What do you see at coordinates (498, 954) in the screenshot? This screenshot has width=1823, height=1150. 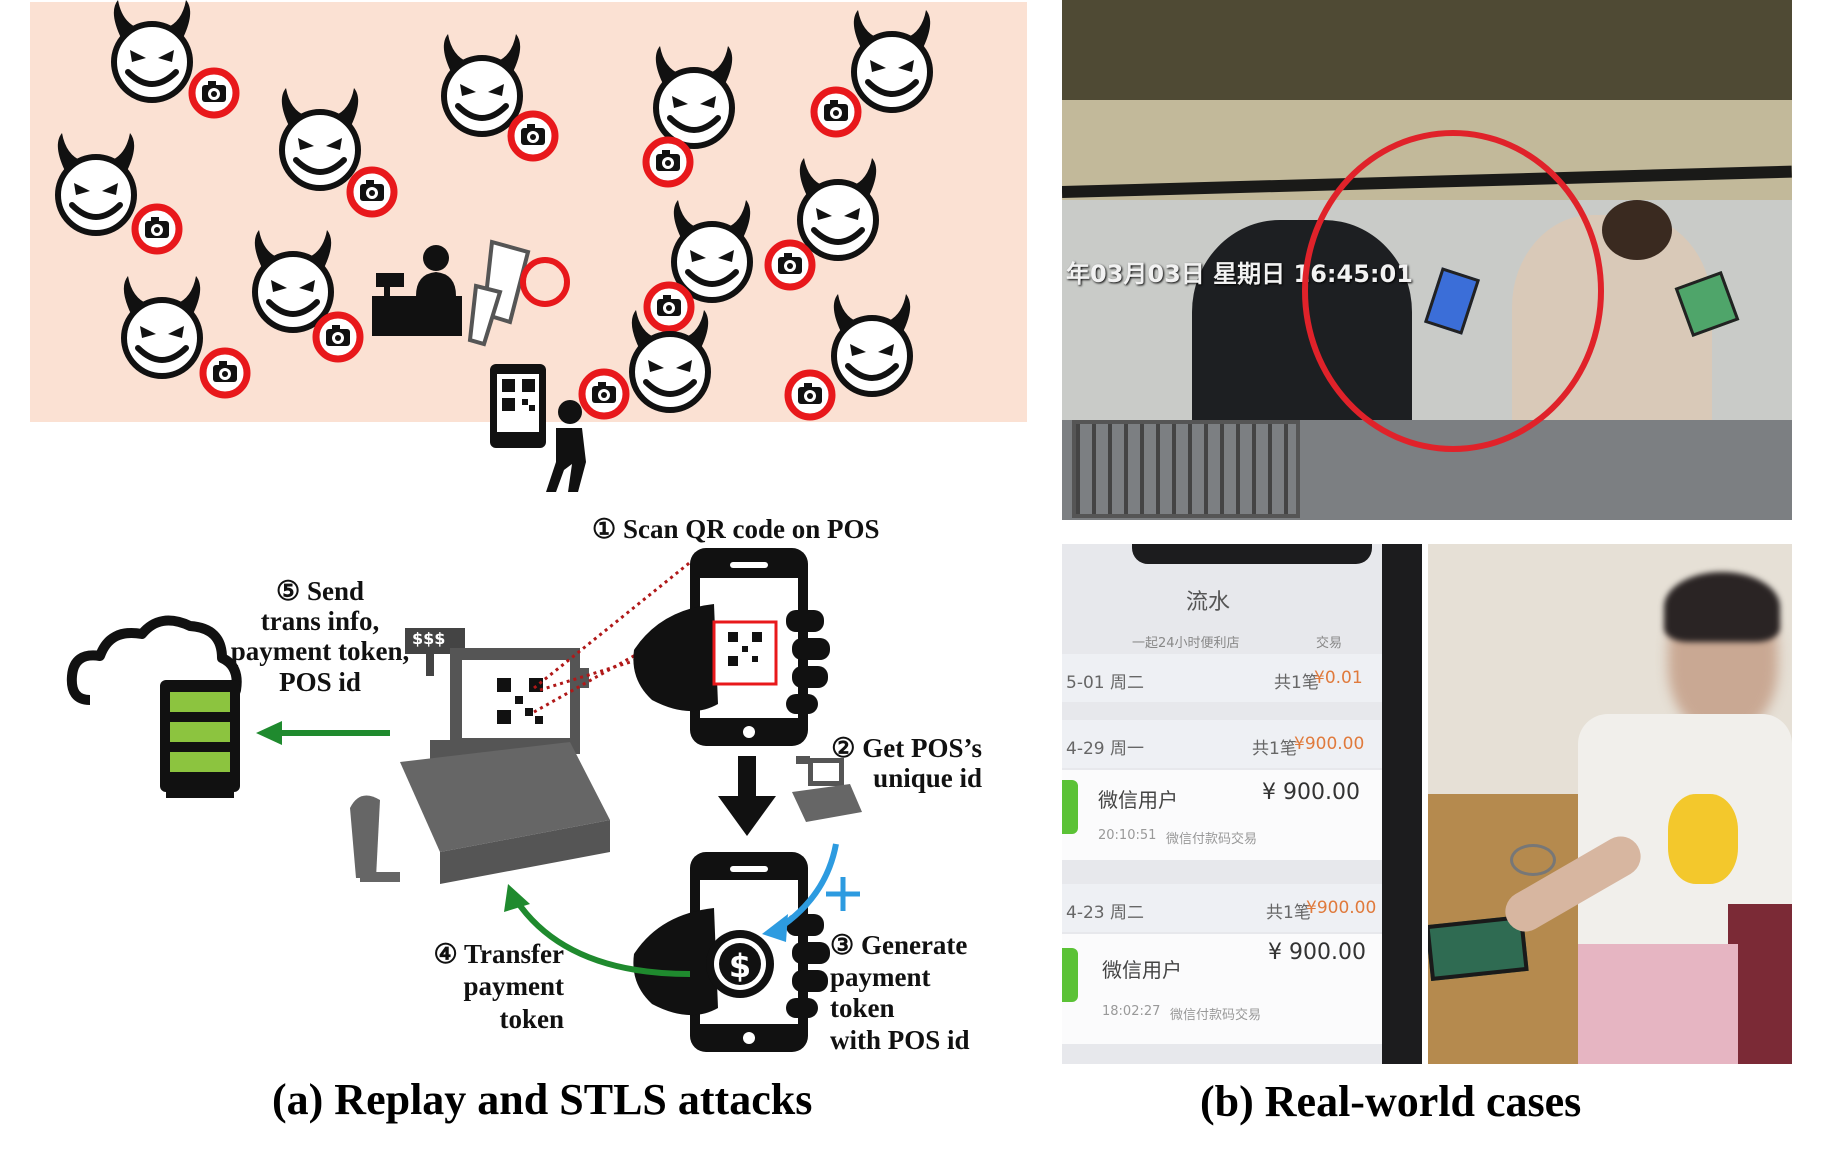 I see `step-4-line: ④ Transfer` at bounding box center [498, 954].